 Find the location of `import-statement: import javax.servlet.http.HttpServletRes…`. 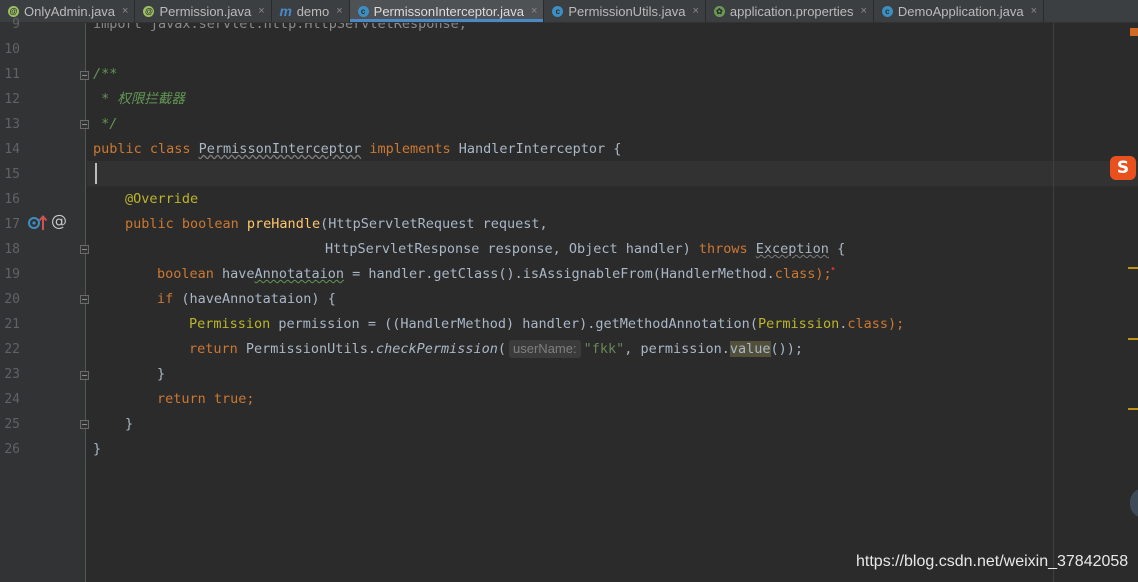

import-statement: import javax.servlet.http.HttpServletRes… is located at coordinates (280, 27).